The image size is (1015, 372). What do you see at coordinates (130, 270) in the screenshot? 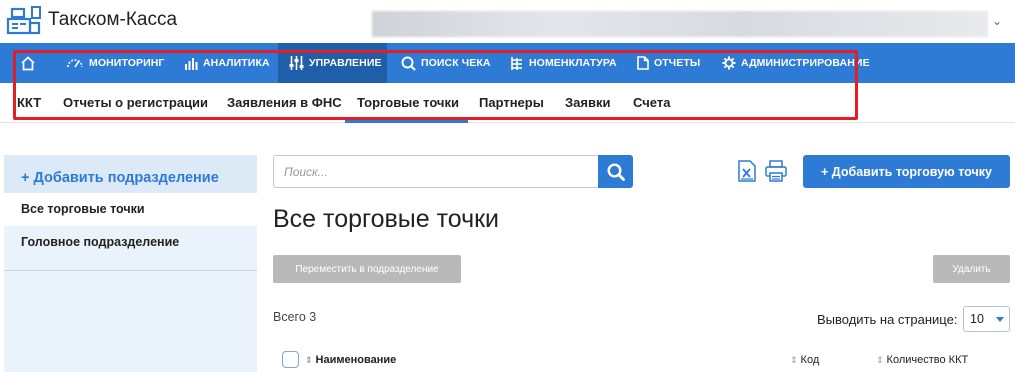
I see `sidebar-divider` at bounding box center [130, 270].